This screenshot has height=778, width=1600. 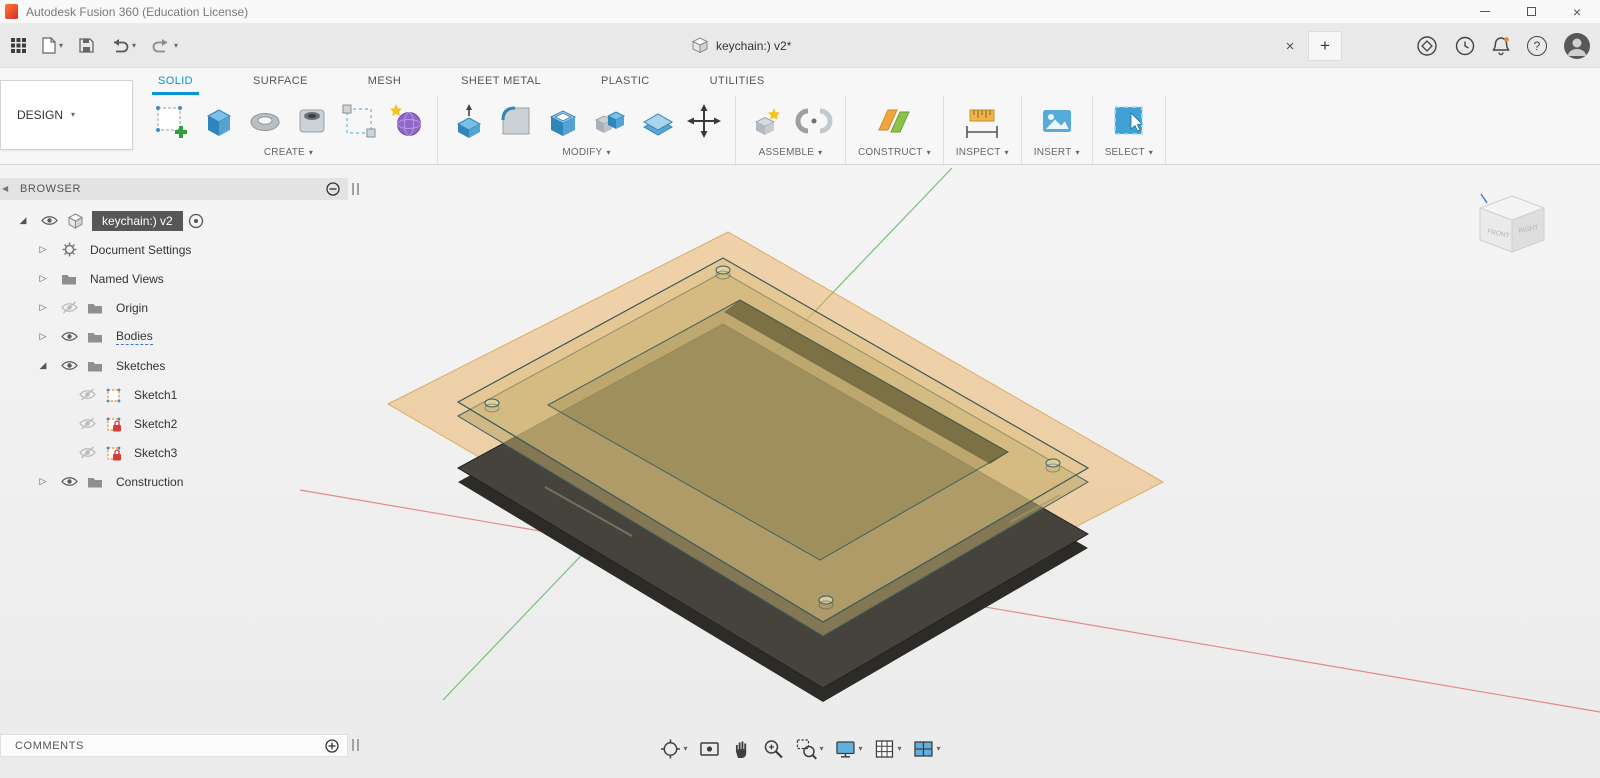 I want to click on pan-button, so click(x=741, y=749).